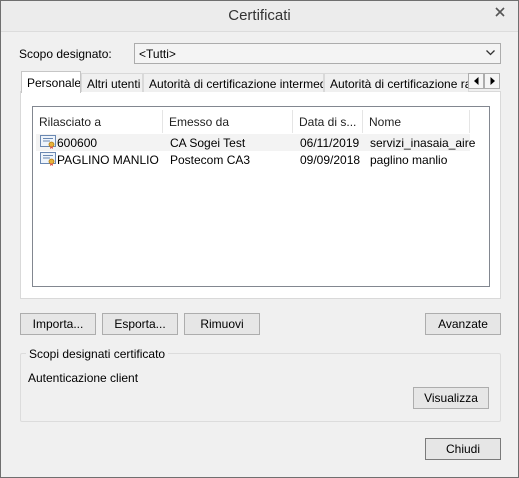 This screenshot has width=519, height=478. What do you see at coordinates (157, 54) in the screenshot?
I see `scope-selected-value: <Tutti>` at bounding box center [157, 54].